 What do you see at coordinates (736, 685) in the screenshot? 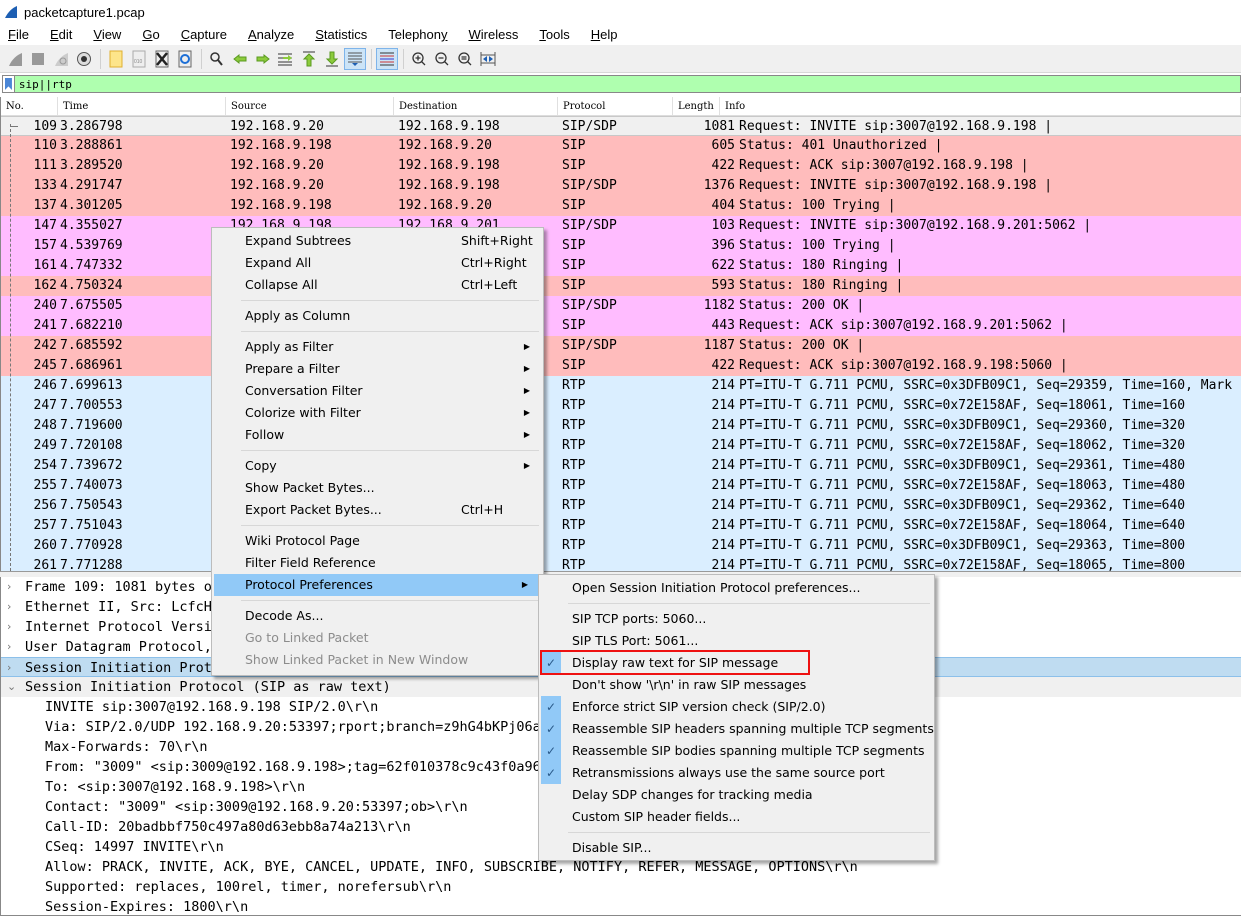
I see `pref-item-don-t-show-r-n-in-raw-sip-messages: Don't show '\r\n' in raw SIP messages` at bounding box center [736, 685].